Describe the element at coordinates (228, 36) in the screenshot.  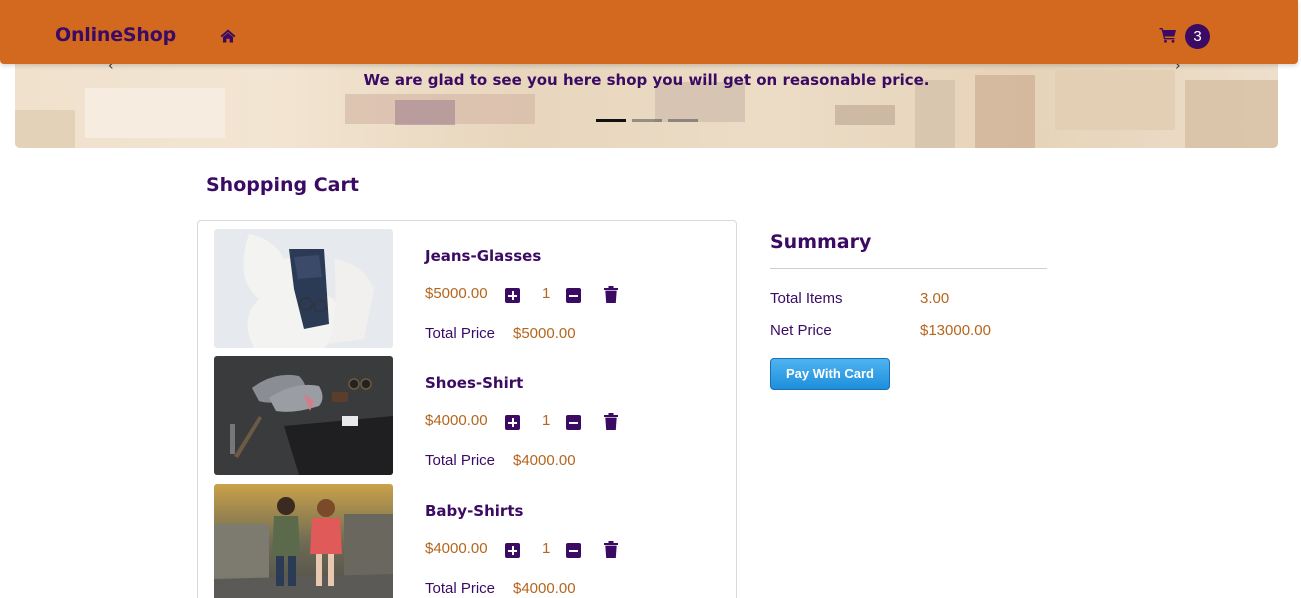
I see `home-icon` at that location.